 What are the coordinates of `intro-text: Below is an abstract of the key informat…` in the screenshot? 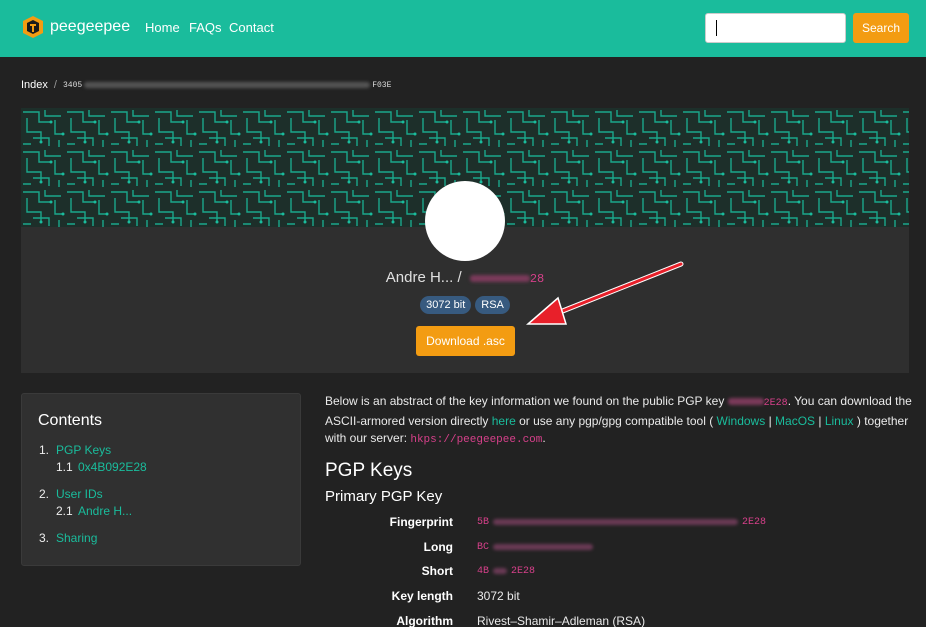 It's located at (526, 401).